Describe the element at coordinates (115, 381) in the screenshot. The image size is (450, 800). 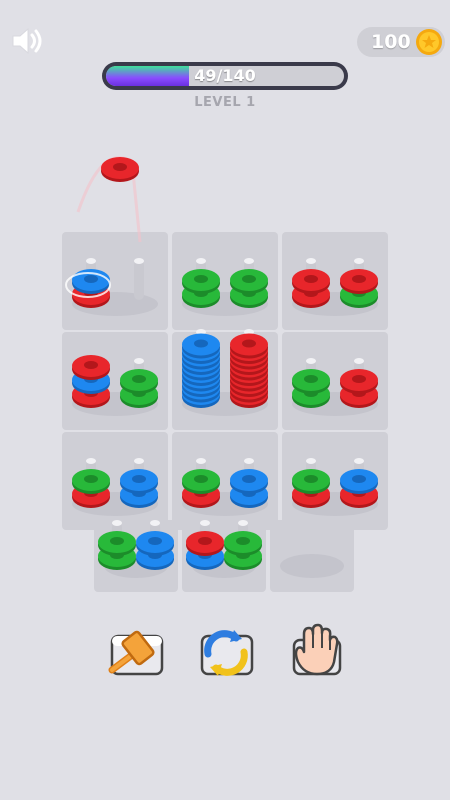
I see `board-slot-r2-c1` at that location.